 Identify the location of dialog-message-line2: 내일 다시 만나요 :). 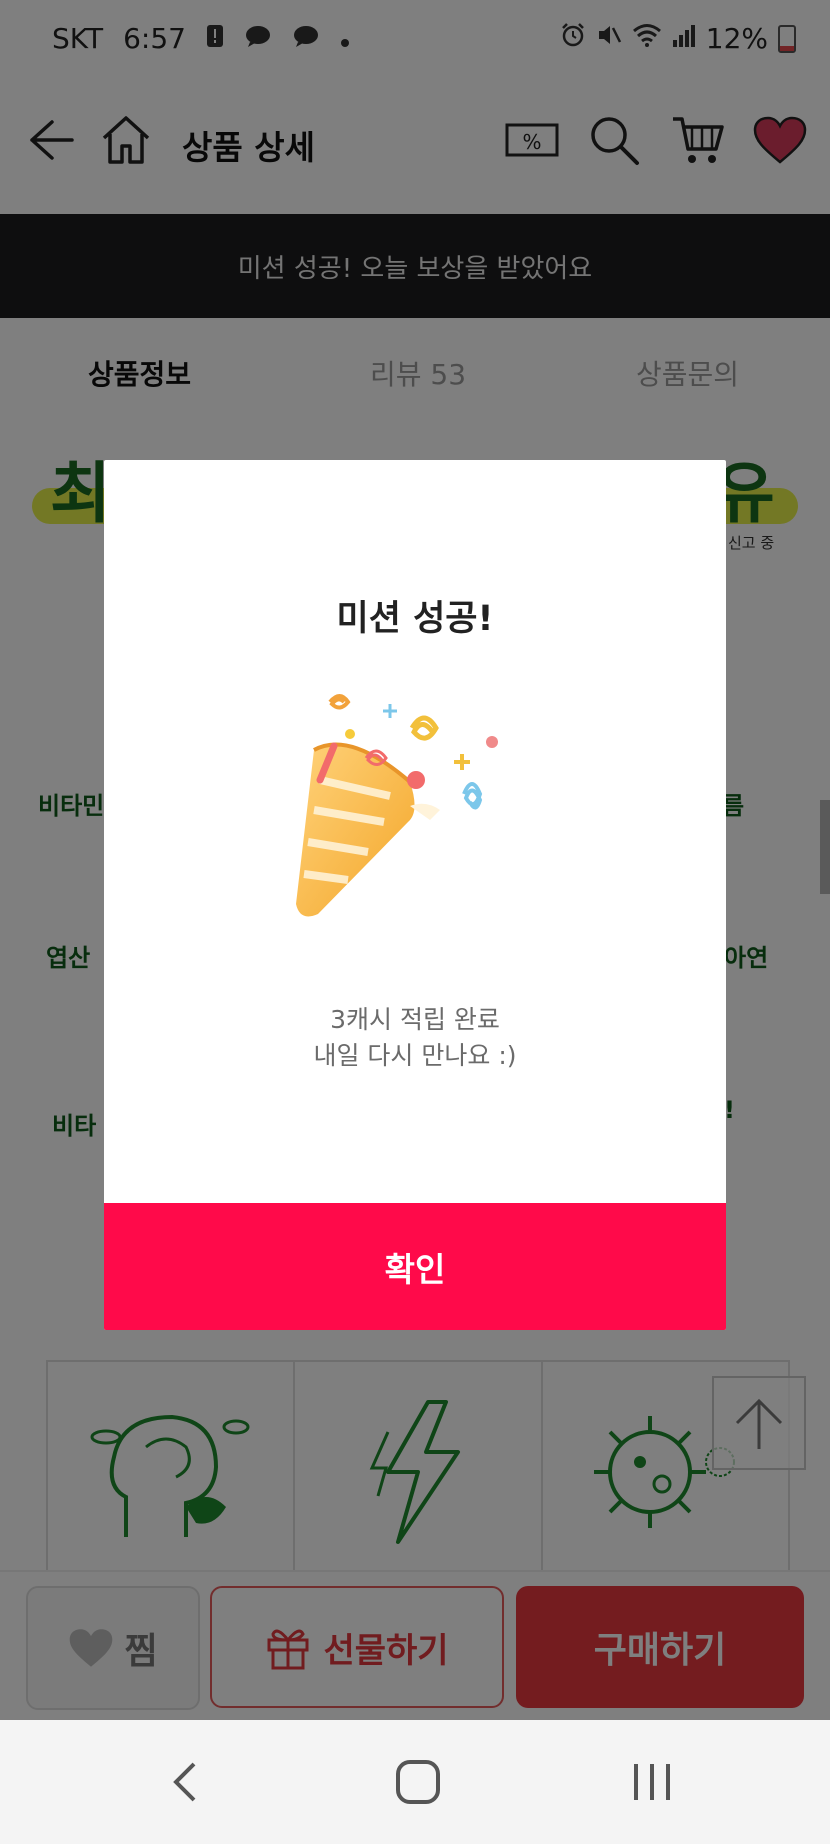
(415, 1055).